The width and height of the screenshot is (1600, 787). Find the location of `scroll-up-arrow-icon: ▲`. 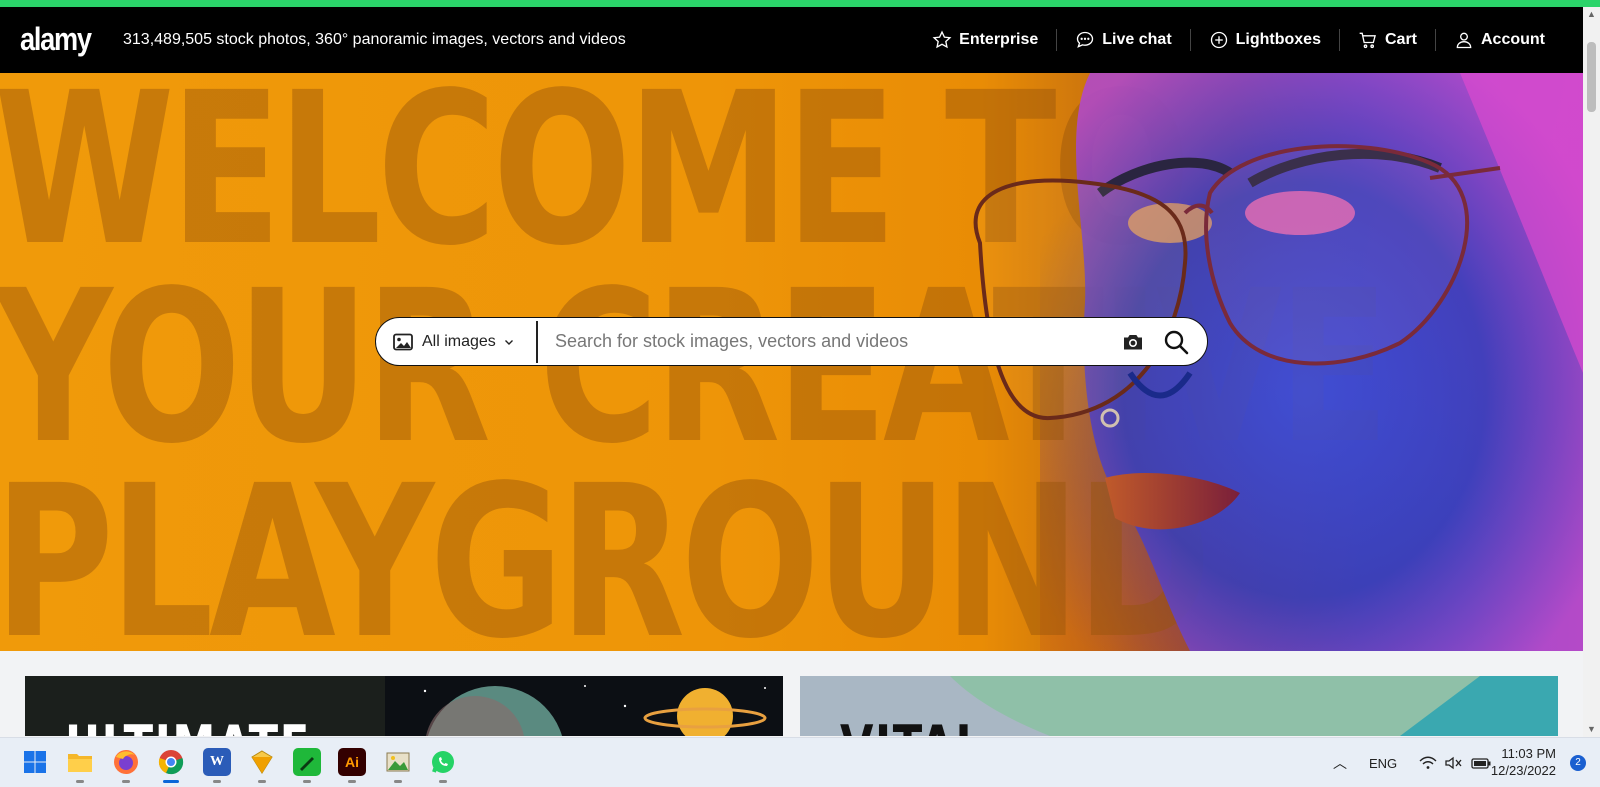

scroll-up-arrow-icon: ▲ is located at coordinates (1591, 14).